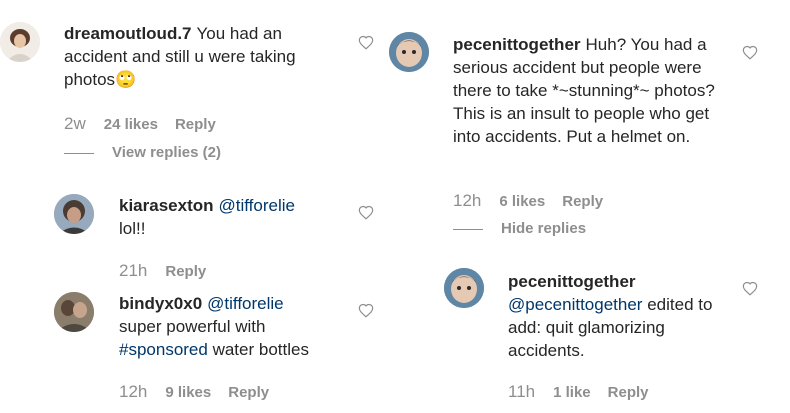 This screenshot has height=413, width=790. I want to click on view-replies-button: View replies (2), so click(142, 152).